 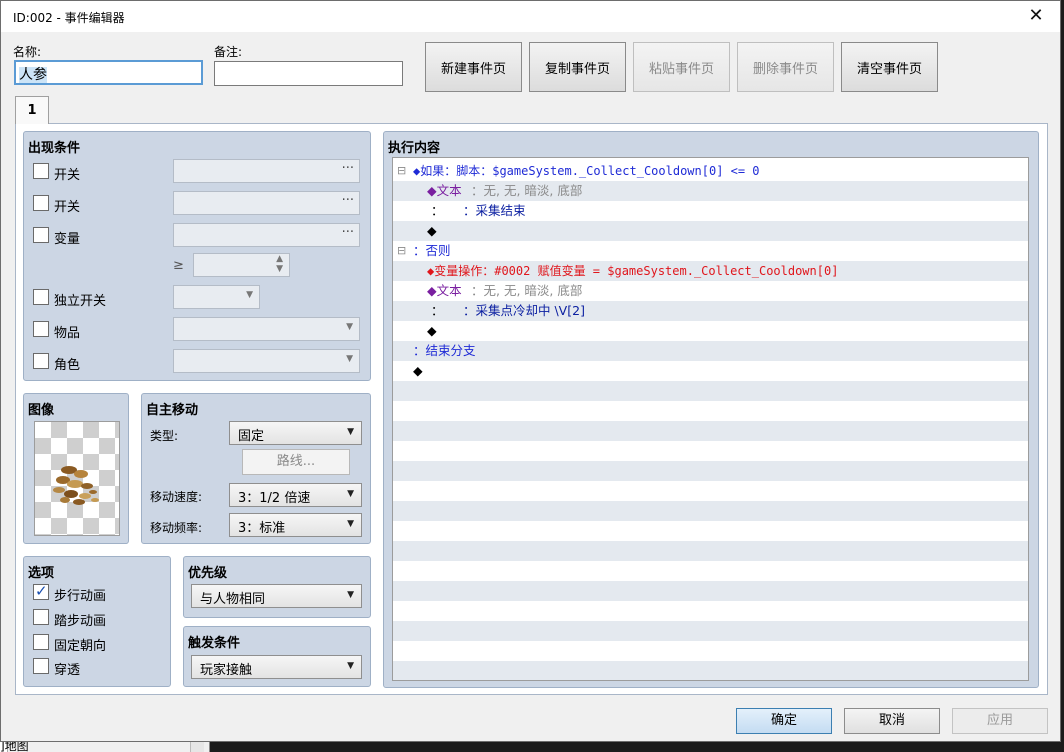 I want to click on priority-title: 优先级, so click(x=208, y=573).